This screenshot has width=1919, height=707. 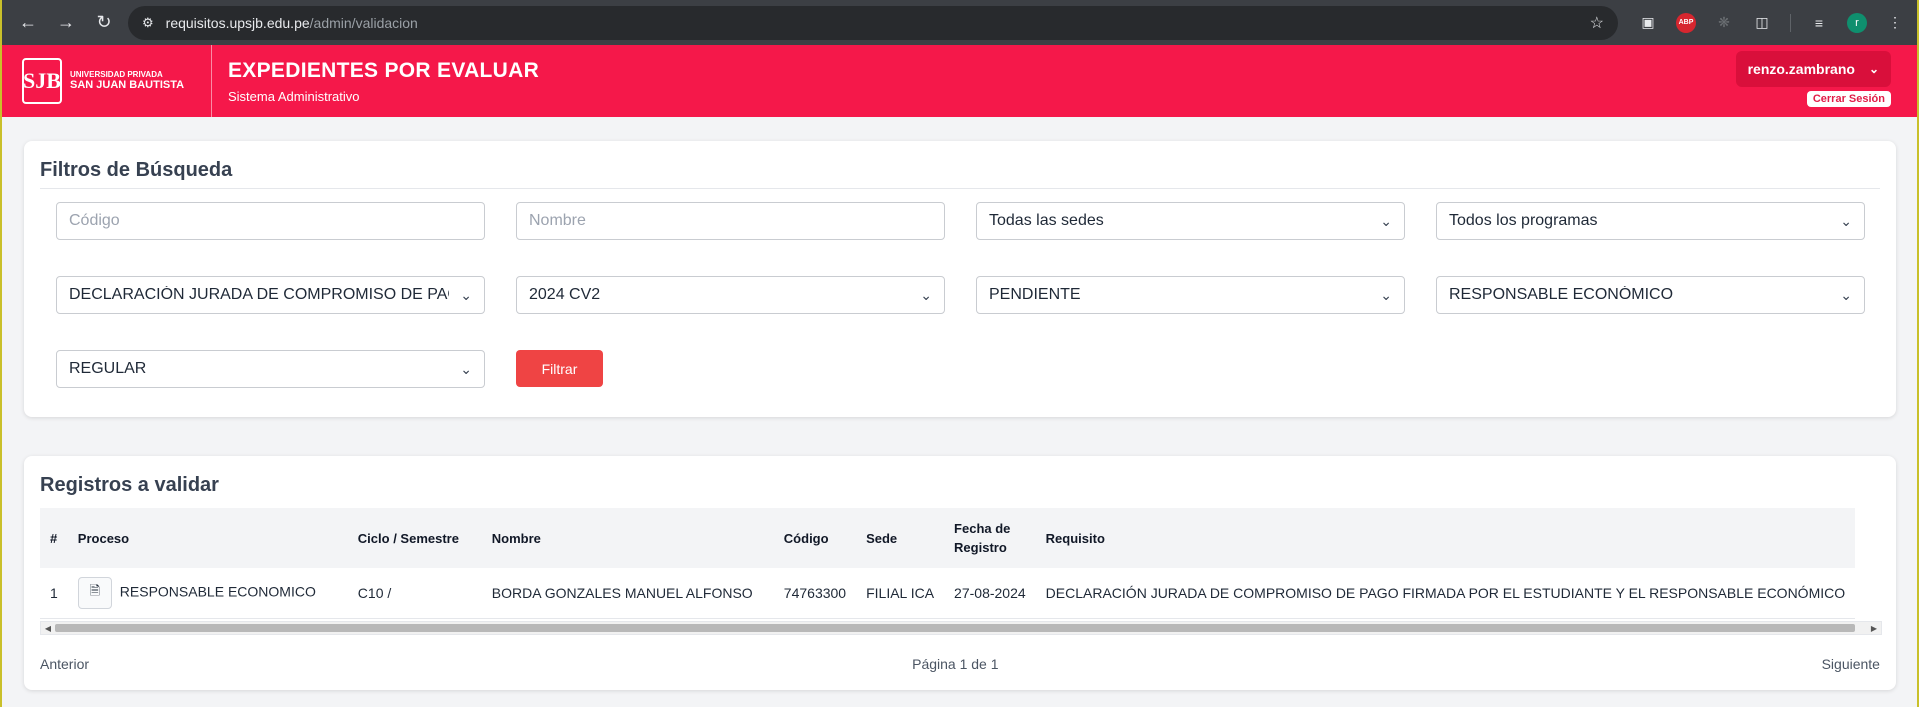 What do you see at coordinates (960, 188) in the screenshot?
I see `filters-divider` at bounding box center [960, 188].